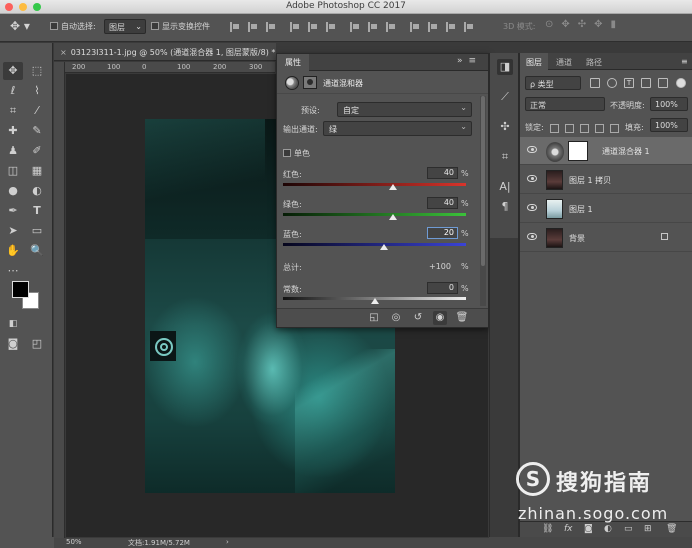 The image size is (692, 548). What do you see at coordinates (37, 111) in the screenshot?
I see `eyedropper-tool-icon: ⁄` at bounding box center [37, 111].